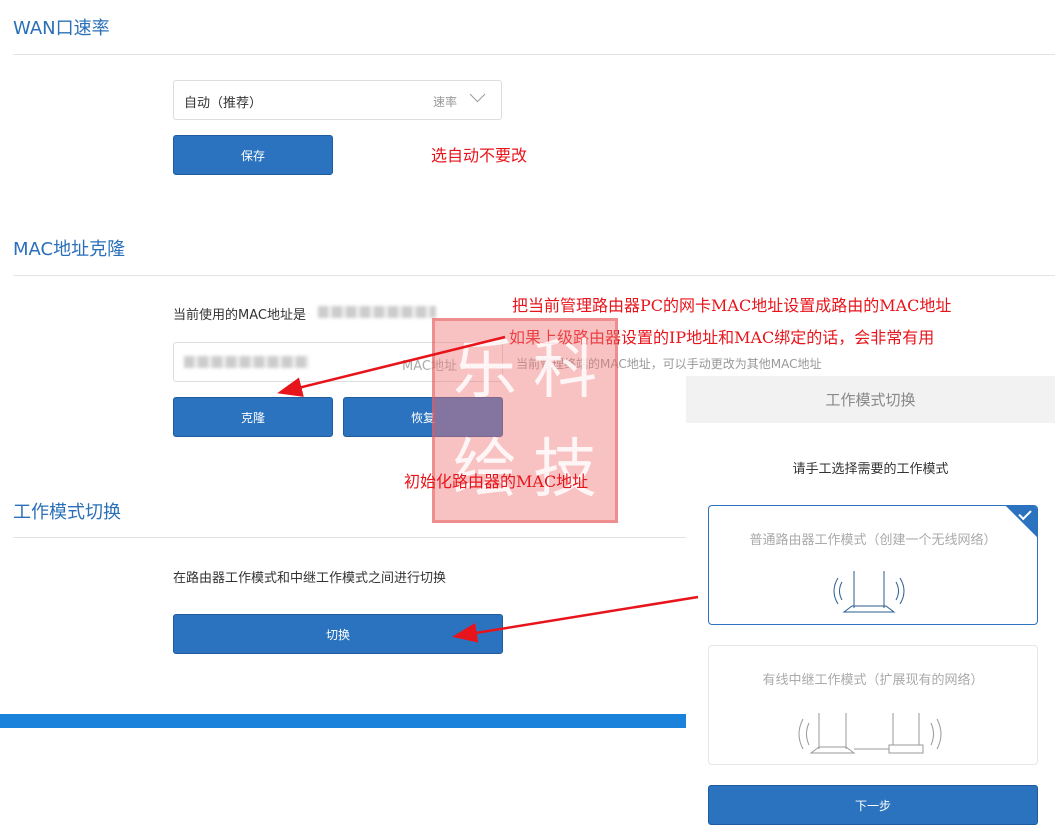  Describe the element at coordinates (488, 489) in the screenshot. I see `annotation-arrows` at that location.